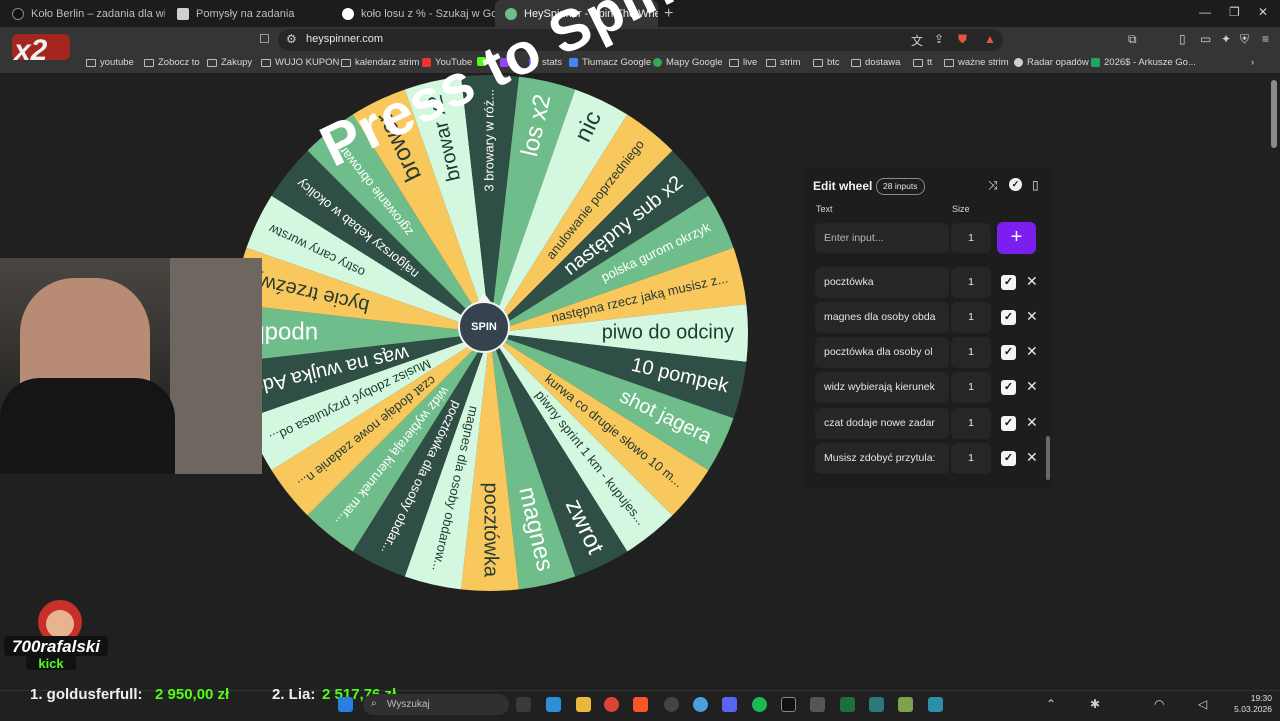 The width and height of the screenshot is (1280, 721). What do you see at coordinates (1252, 62) in the screenshot?
I see `more-bookmarks-icon: ›` at bounding box center [1252, 62].